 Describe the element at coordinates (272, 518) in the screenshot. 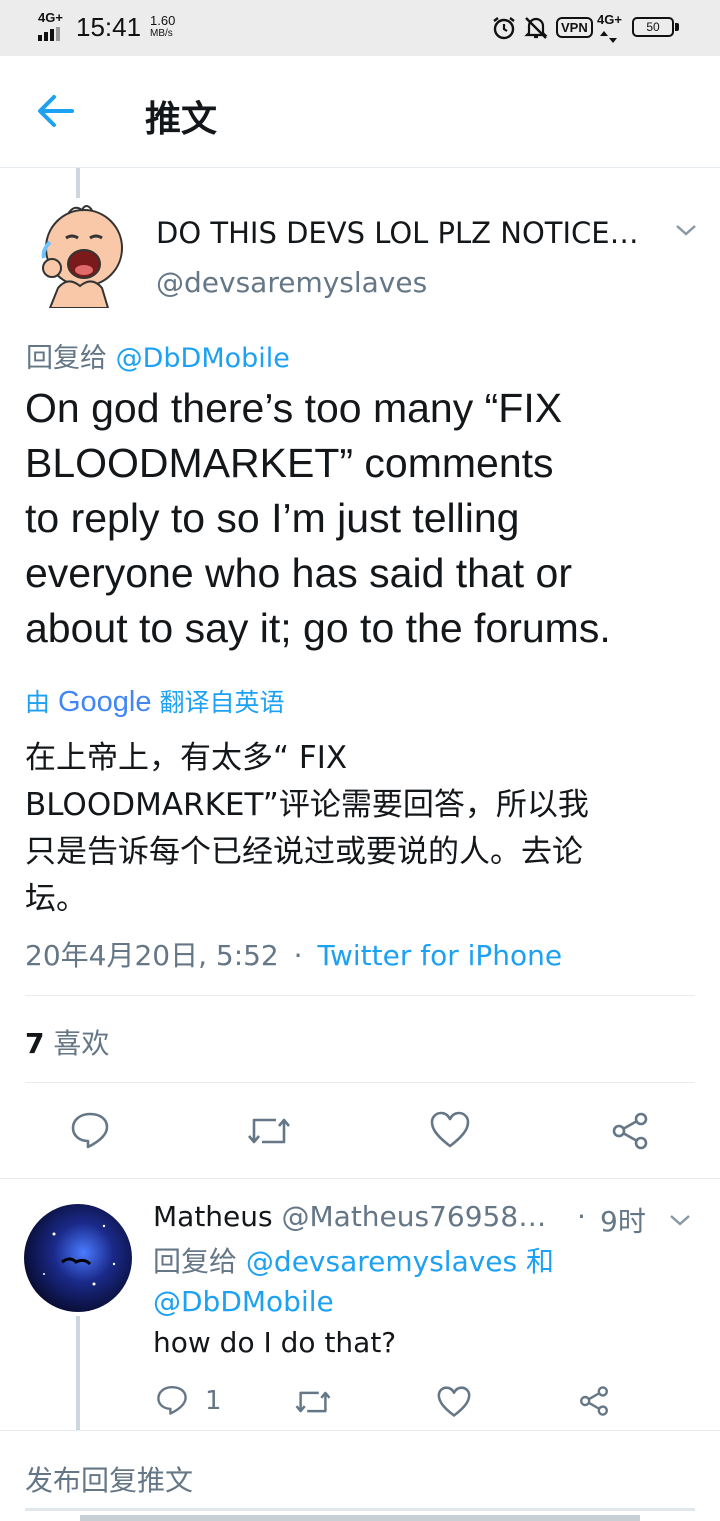

I see `tweet-text-line: to reply to so I’m just telling` at that location.